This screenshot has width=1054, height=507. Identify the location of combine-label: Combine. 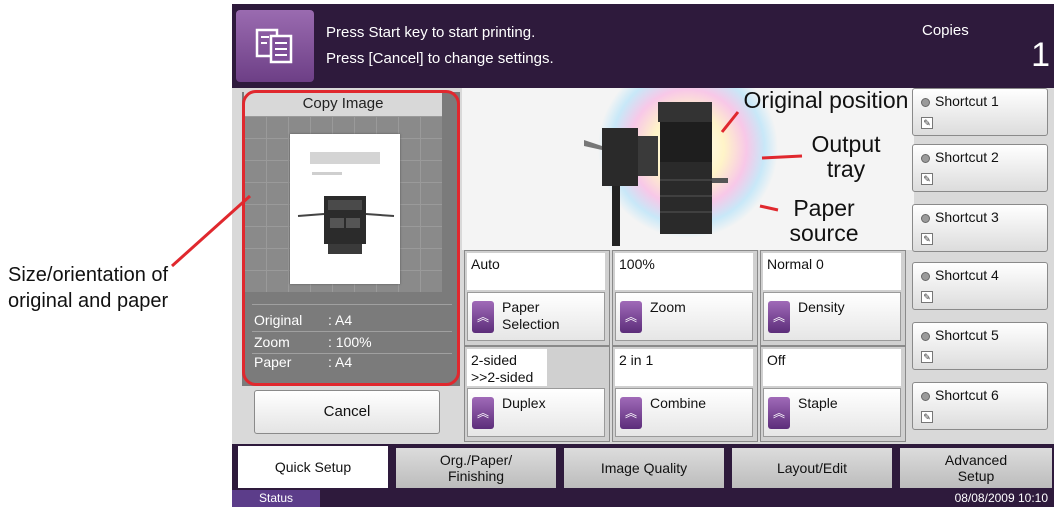
(678, 403).